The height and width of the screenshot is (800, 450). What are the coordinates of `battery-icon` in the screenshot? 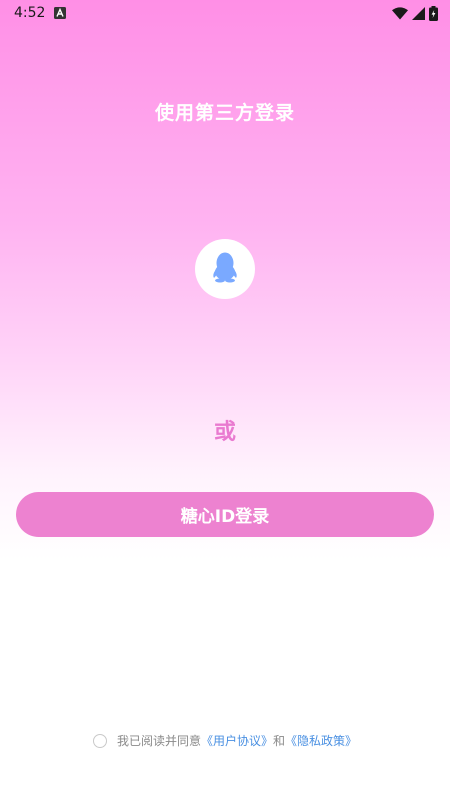 It's located at (433, 15).